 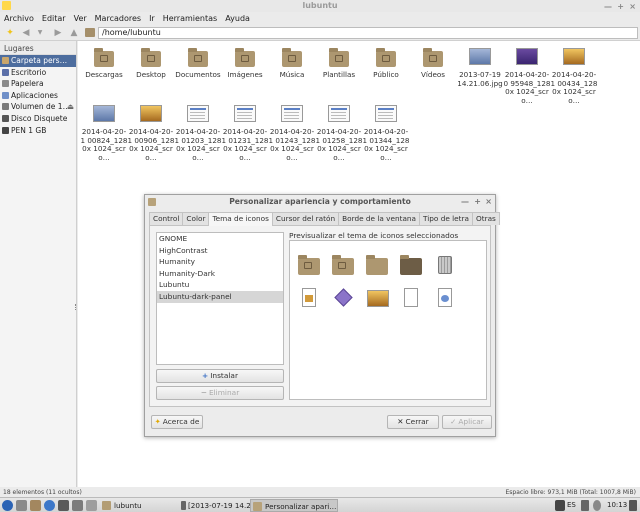 What do you see at coordinates (413, 422) in the screenshot?
I see `close-dialog-button: ✕ Cerrar` at bounding box center [413, 422].